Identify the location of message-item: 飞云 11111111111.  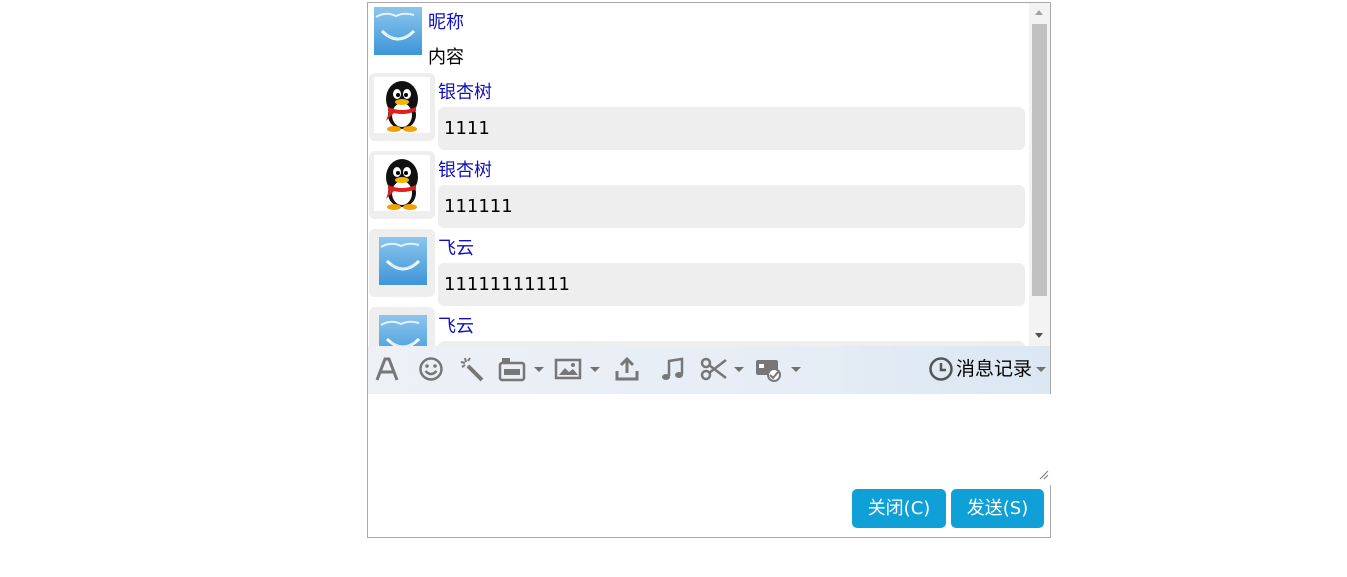
(698, 268).